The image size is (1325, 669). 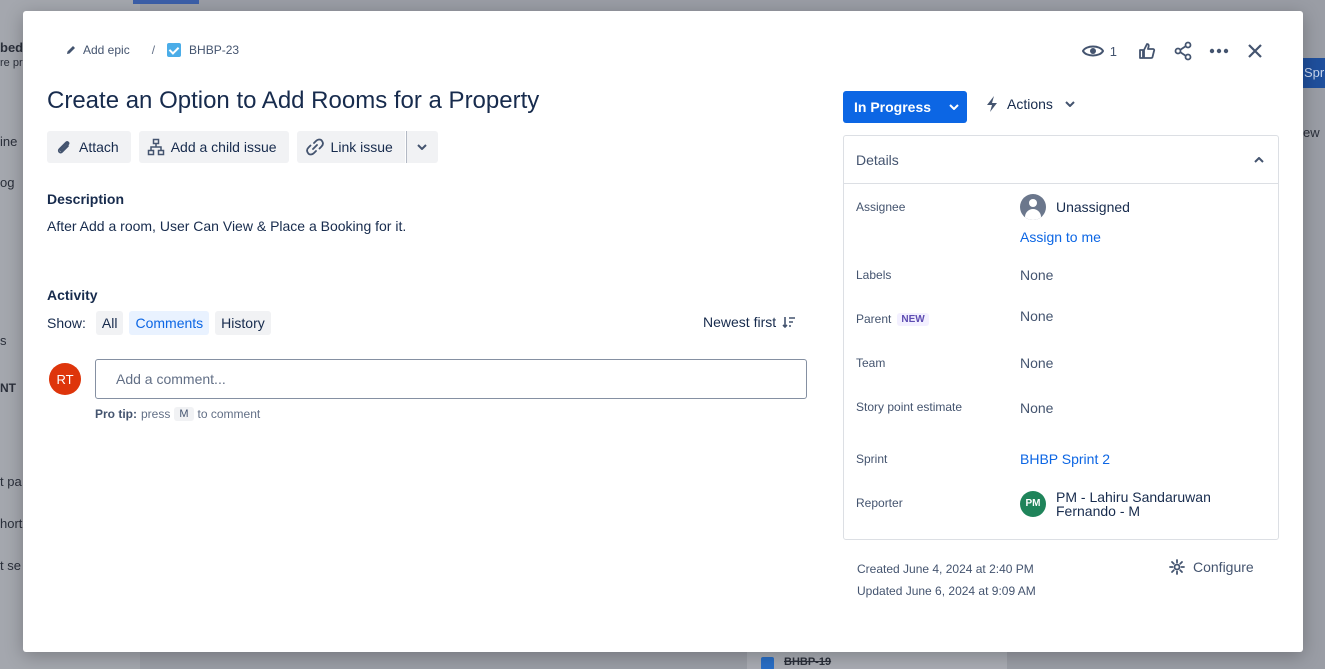 I want to click on reporter-field: PM PM - Lahiru Sandaruwan Fernando - M, so click(x=1115, y=504).